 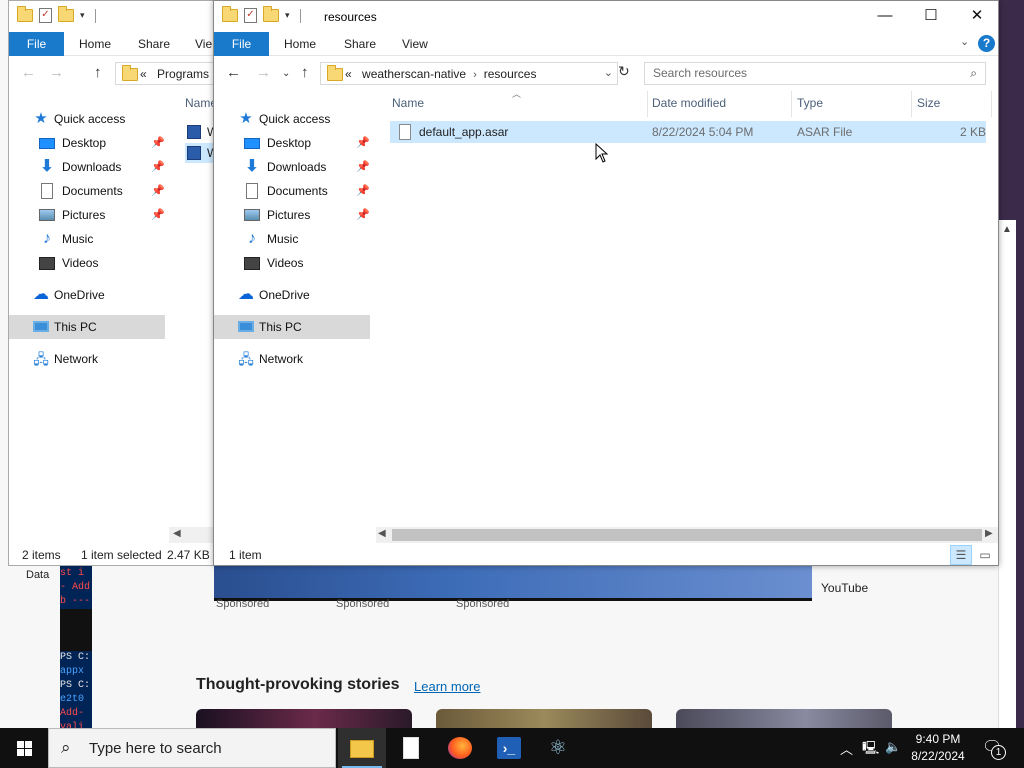 I want to click on column-header-date-modified: Date modified, so click(x=689, y=103).